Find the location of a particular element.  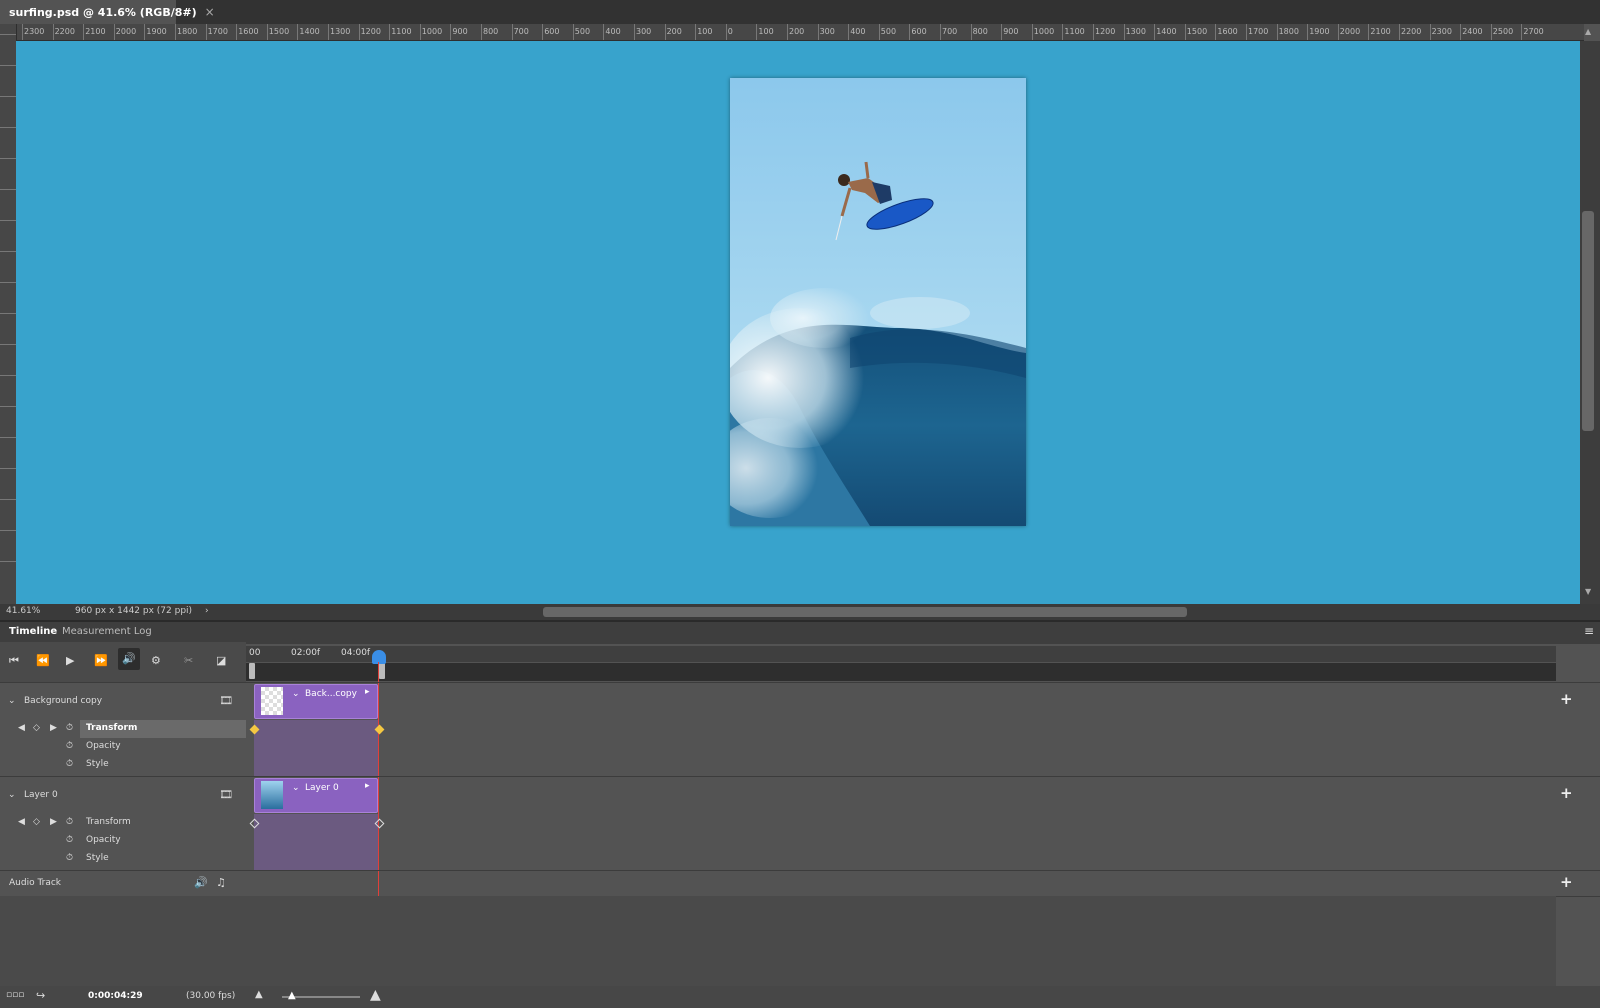

ruler-label: 200 is located at coordinates (797, 31).